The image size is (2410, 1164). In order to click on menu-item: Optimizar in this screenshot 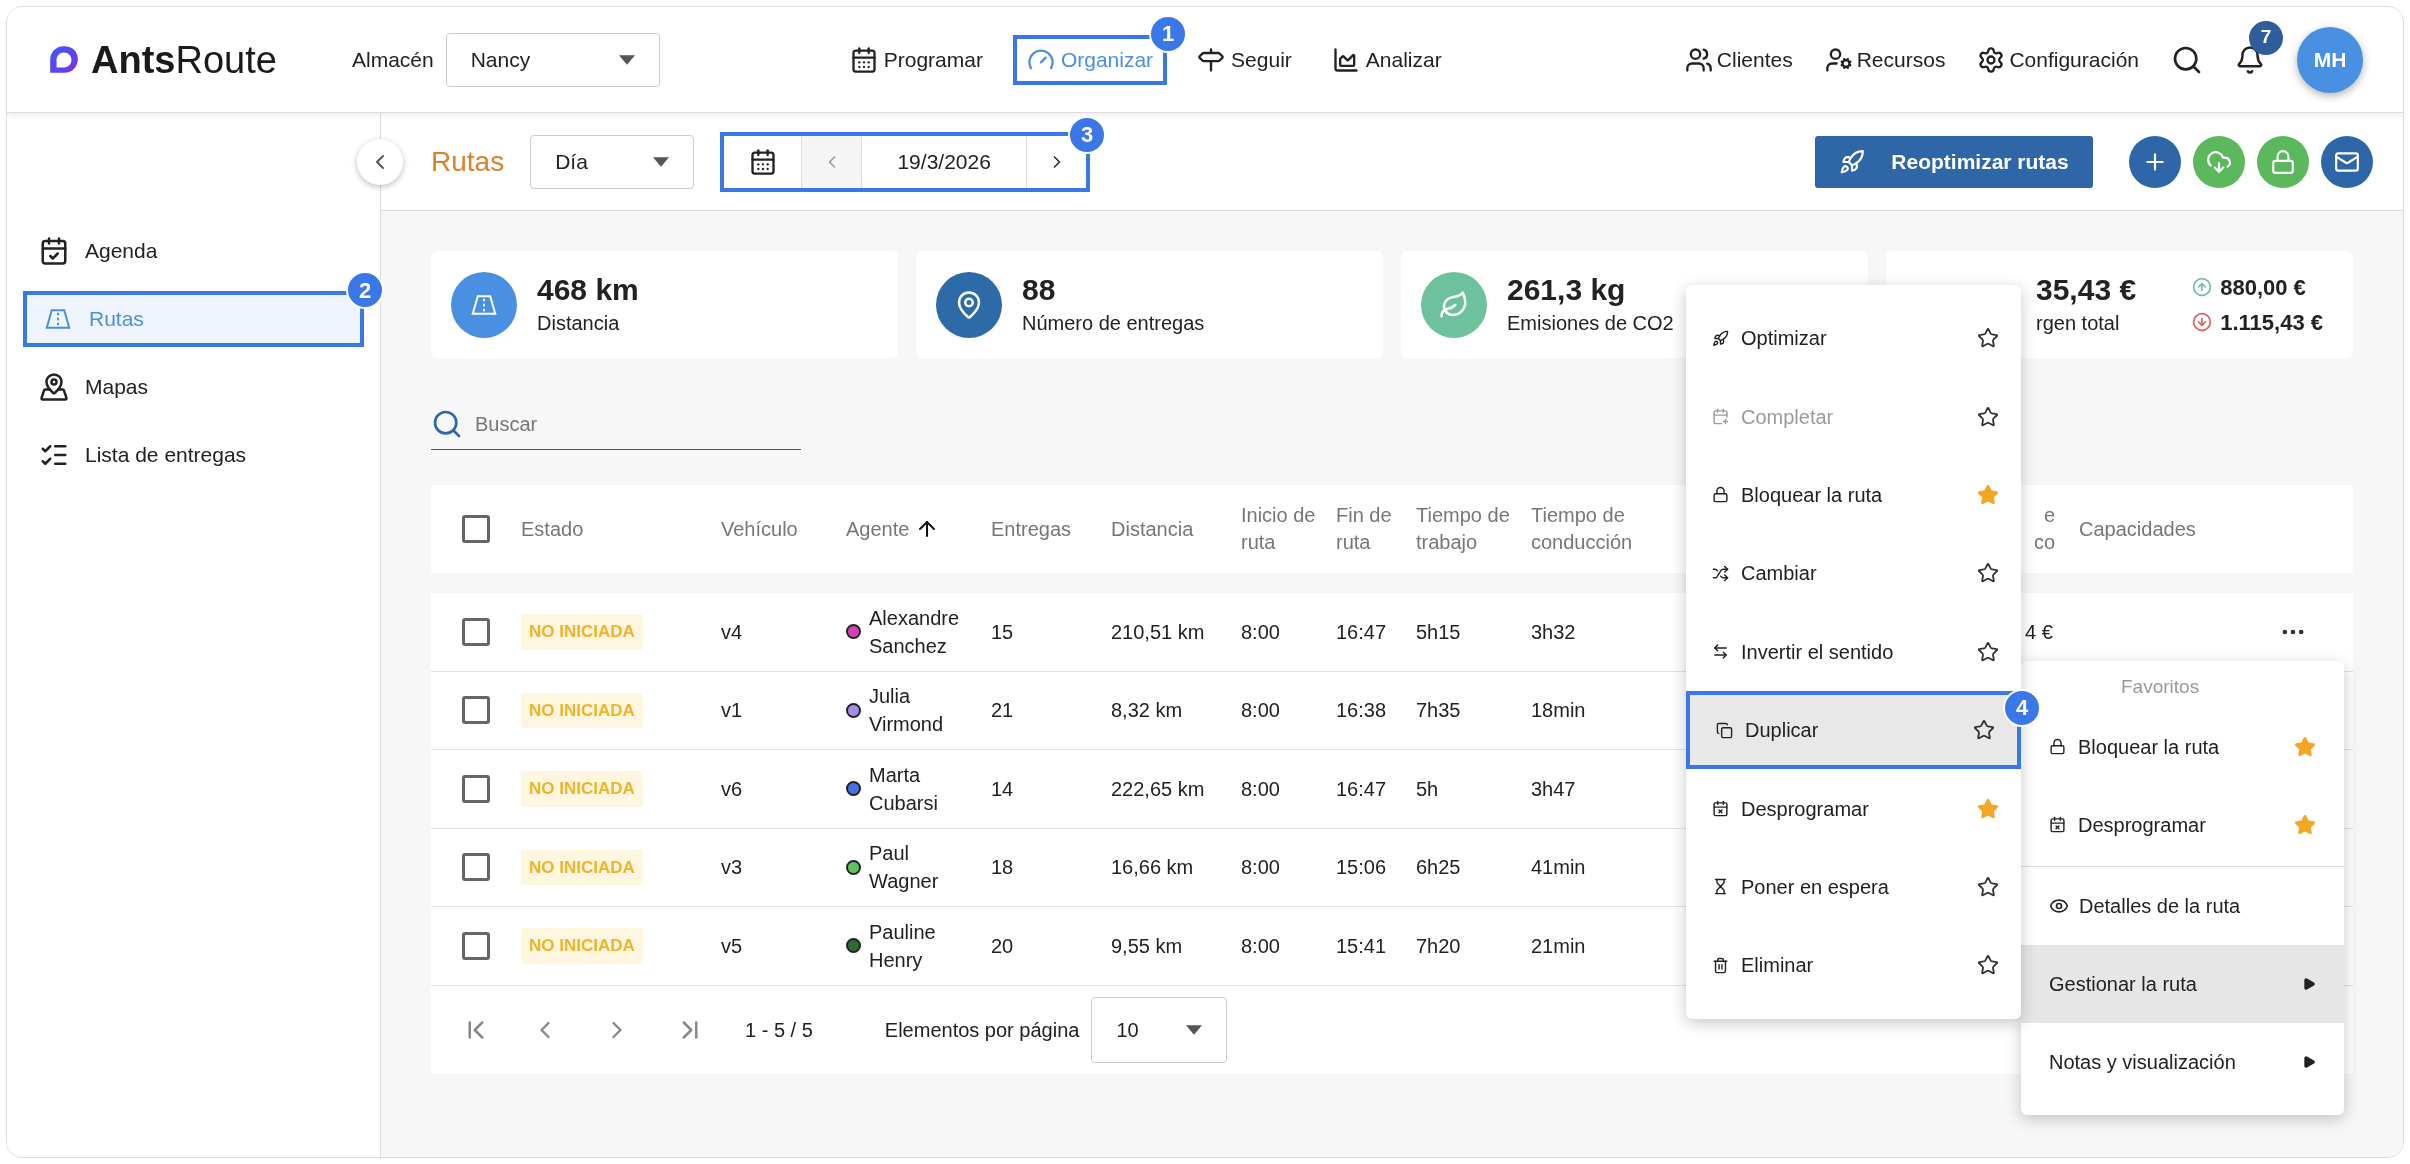, I will do `click(1853, 338)`.